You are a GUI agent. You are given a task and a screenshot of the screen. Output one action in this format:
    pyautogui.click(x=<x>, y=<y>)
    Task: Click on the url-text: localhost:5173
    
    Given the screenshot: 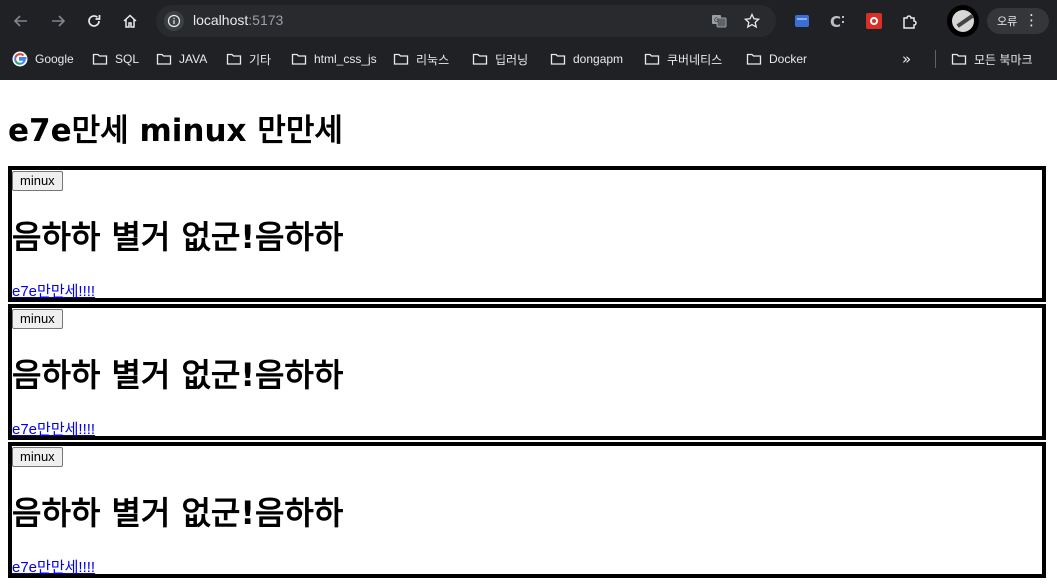 What is the action you would take?
    pyautogui.click(x=238, y=20)
    